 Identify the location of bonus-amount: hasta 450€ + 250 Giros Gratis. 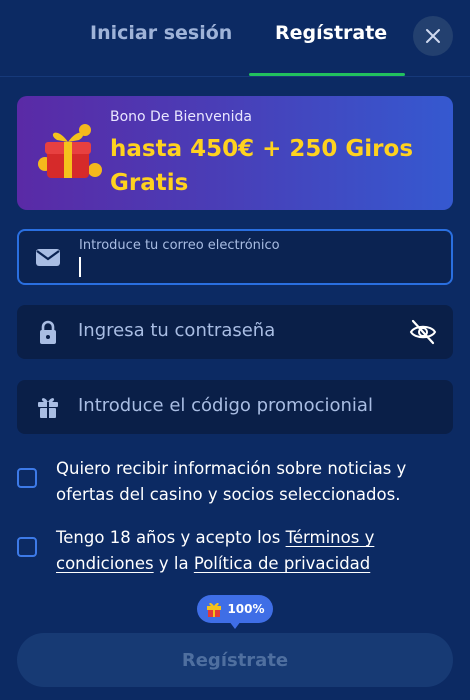
(262, 166).